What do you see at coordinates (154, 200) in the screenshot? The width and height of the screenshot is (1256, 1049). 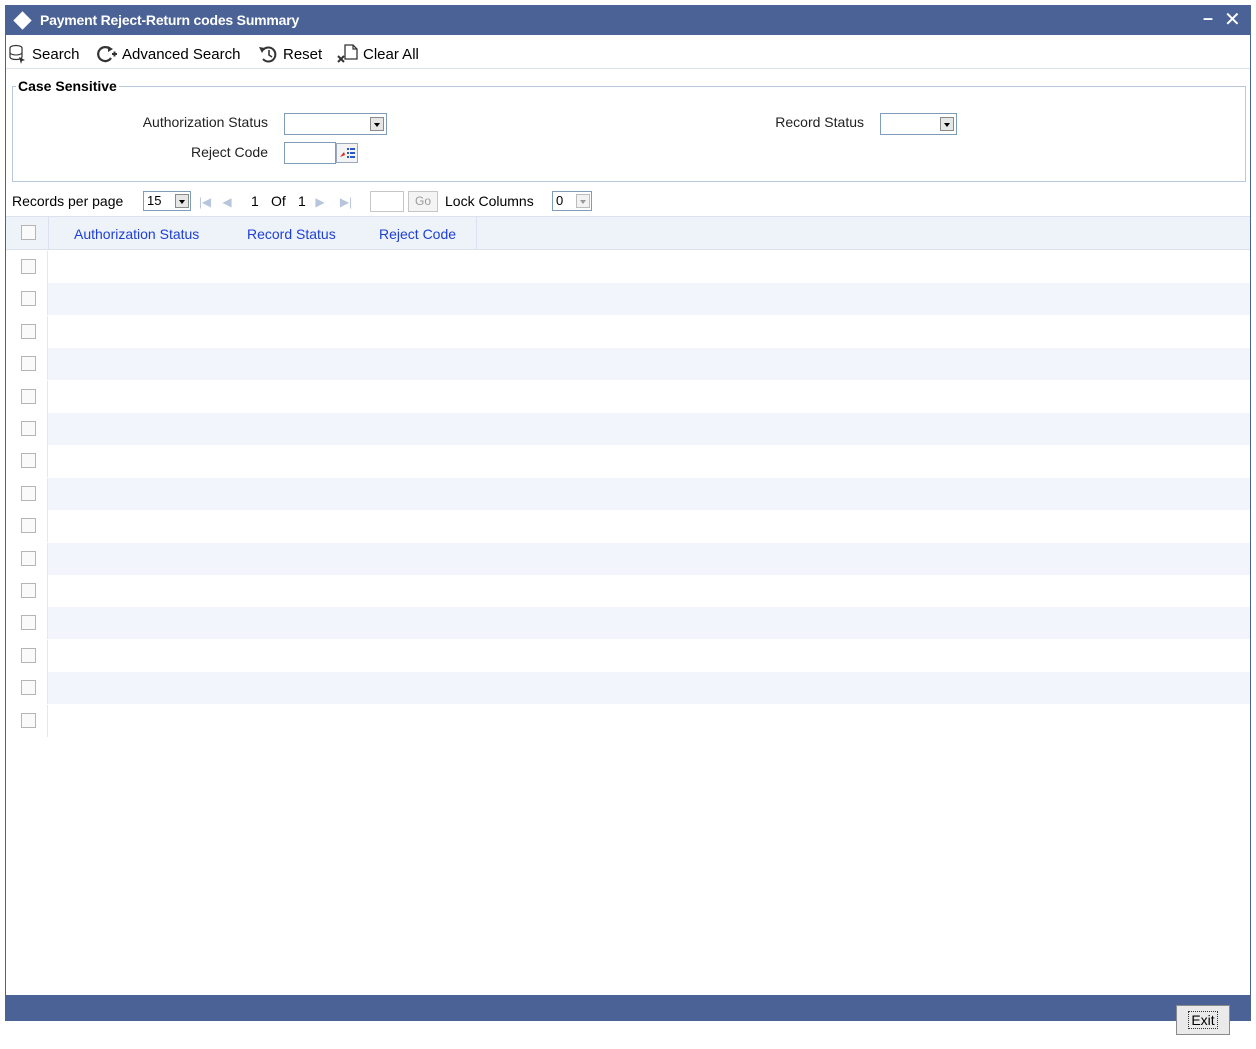 I see `records-per-page-value: 15` at bounding box center [154, 200].